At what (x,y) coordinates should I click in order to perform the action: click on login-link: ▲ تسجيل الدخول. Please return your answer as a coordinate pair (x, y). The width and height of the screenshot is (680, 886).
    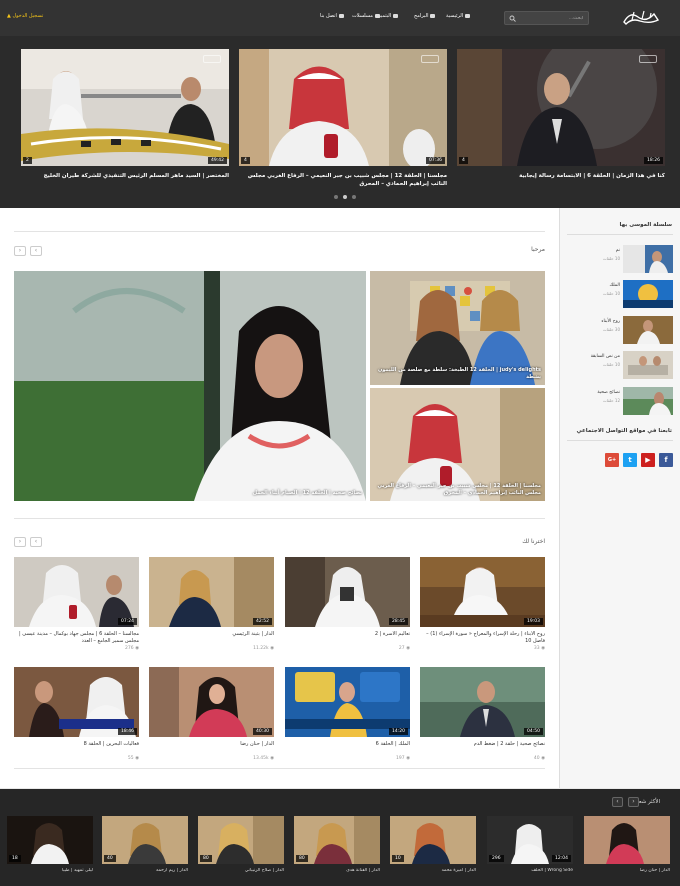
    Looking at the image, I should click on (25, 16).